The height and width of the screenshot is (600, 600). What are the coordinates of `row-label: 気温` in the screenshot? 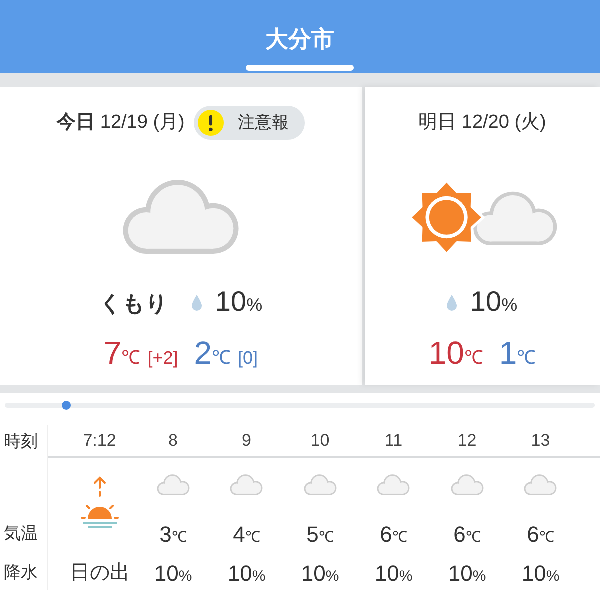 It's located at (21, 534).